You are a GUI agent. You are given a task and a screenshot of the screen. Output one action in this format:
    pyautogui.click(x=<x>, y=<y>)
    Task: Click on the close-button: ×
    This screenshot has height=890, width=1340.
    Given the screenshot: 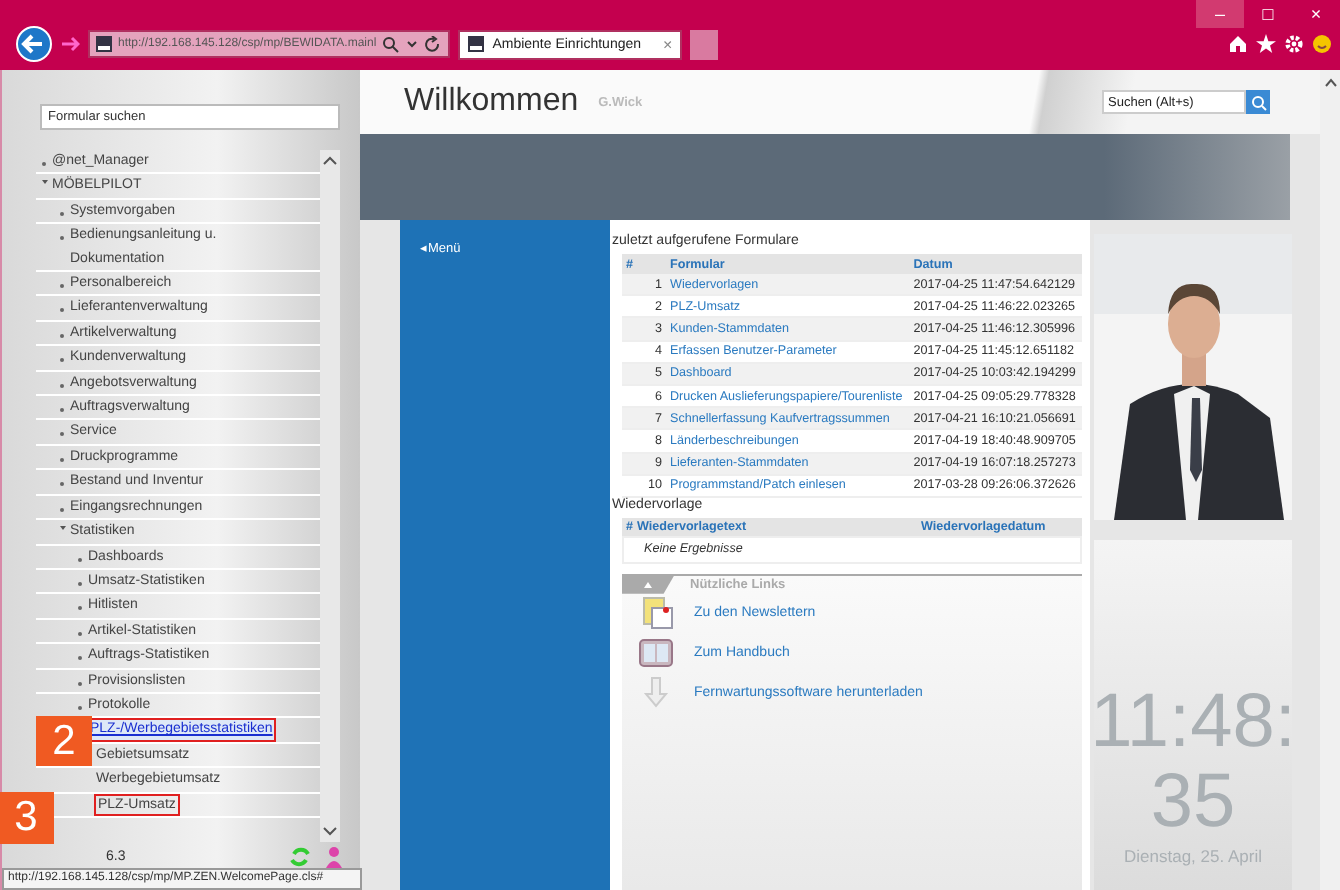 What is the action you would take?
    pyautogui.click(x=1316, y=14)
    